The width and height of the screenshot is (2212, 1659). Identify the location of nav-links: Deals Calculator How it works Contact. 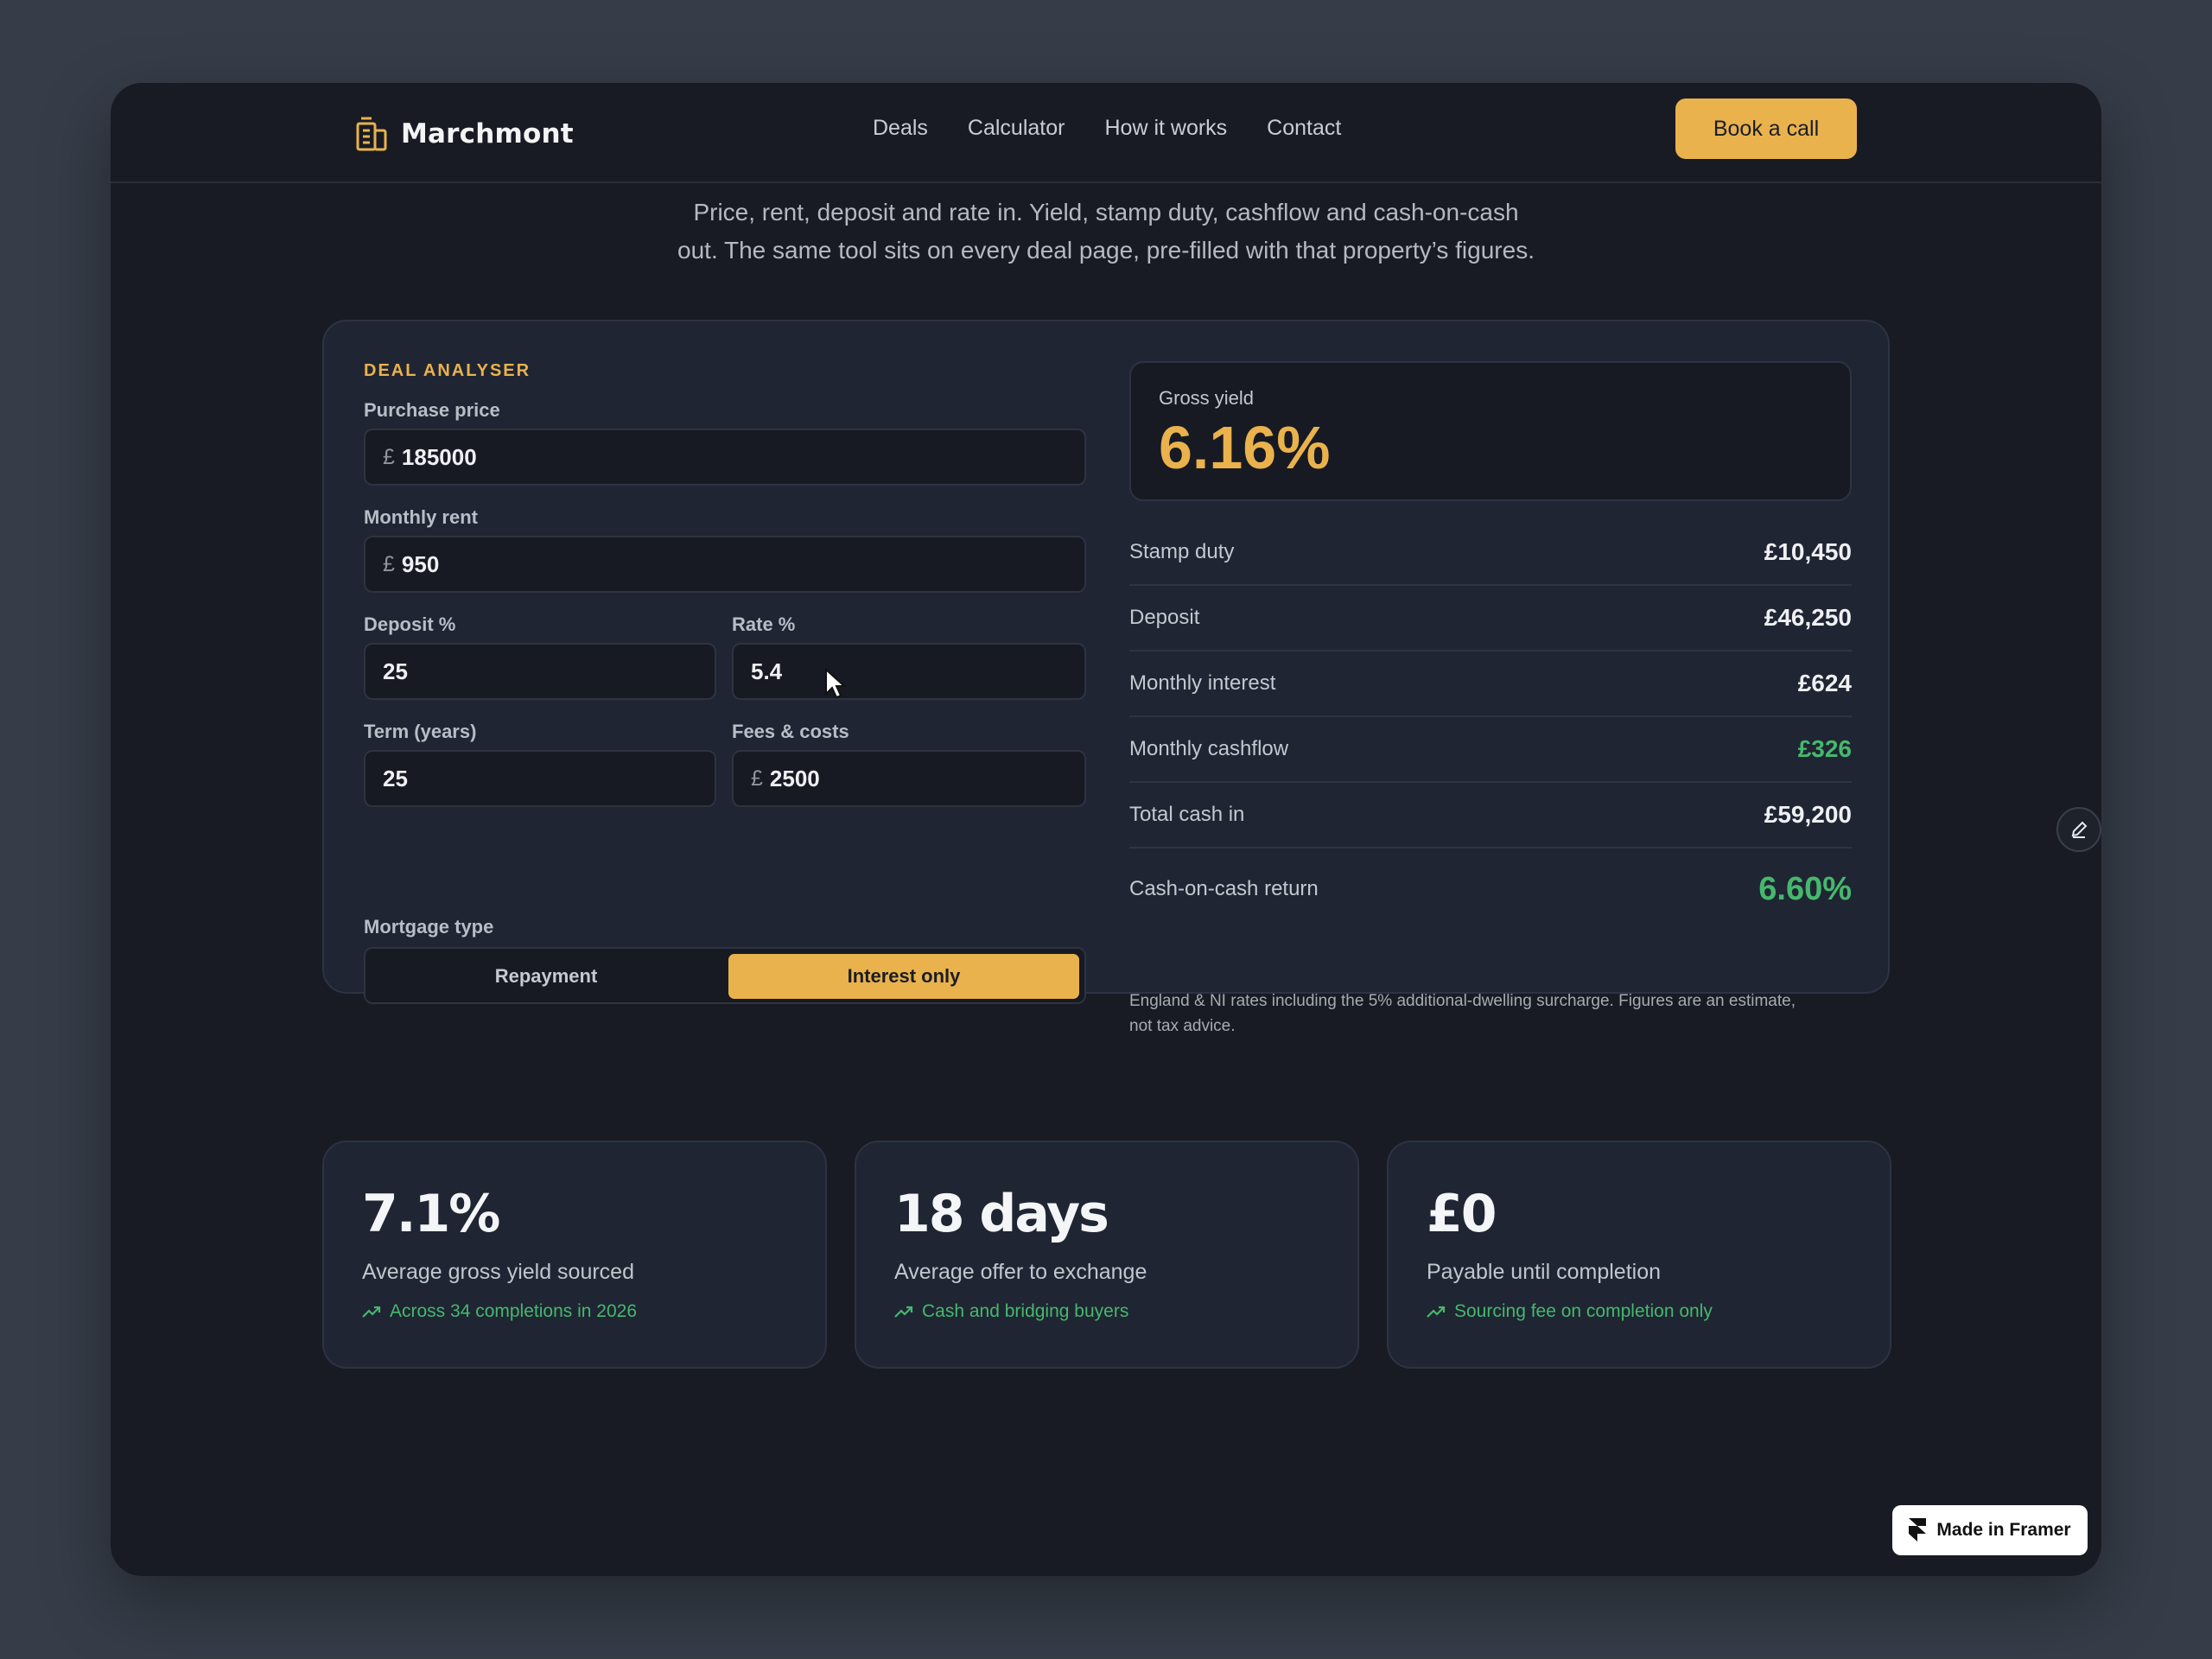
(1107, 128).